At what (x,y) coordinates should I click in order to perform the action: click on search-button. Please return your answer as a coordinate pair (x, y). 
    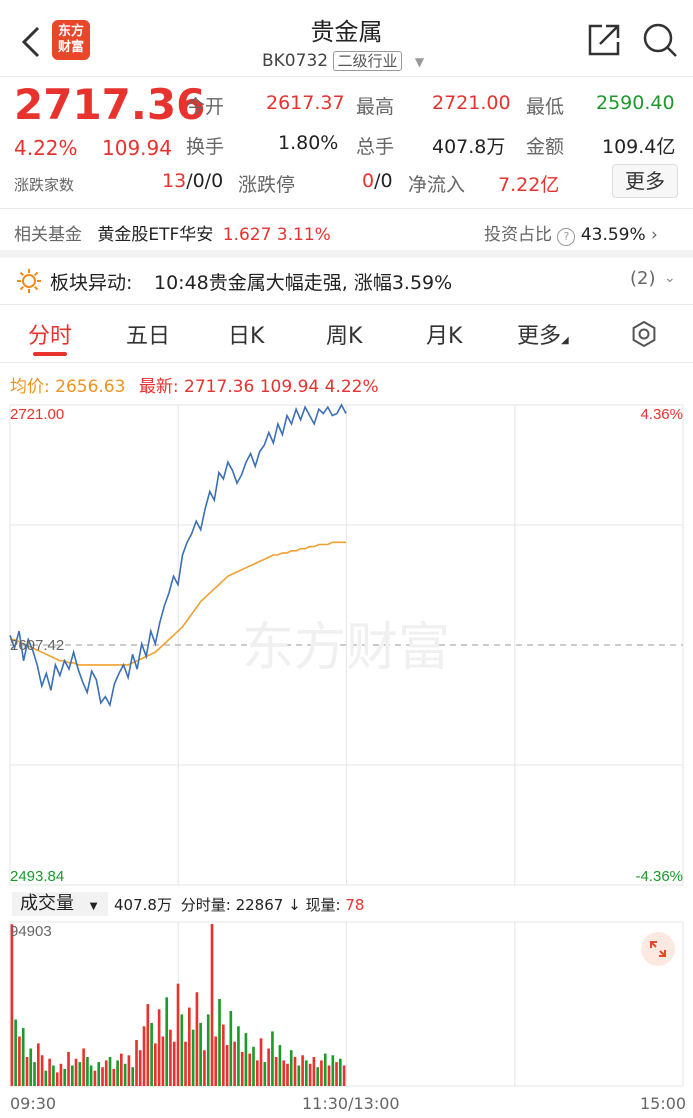
    Looking at the image, I should click on (660, 40).